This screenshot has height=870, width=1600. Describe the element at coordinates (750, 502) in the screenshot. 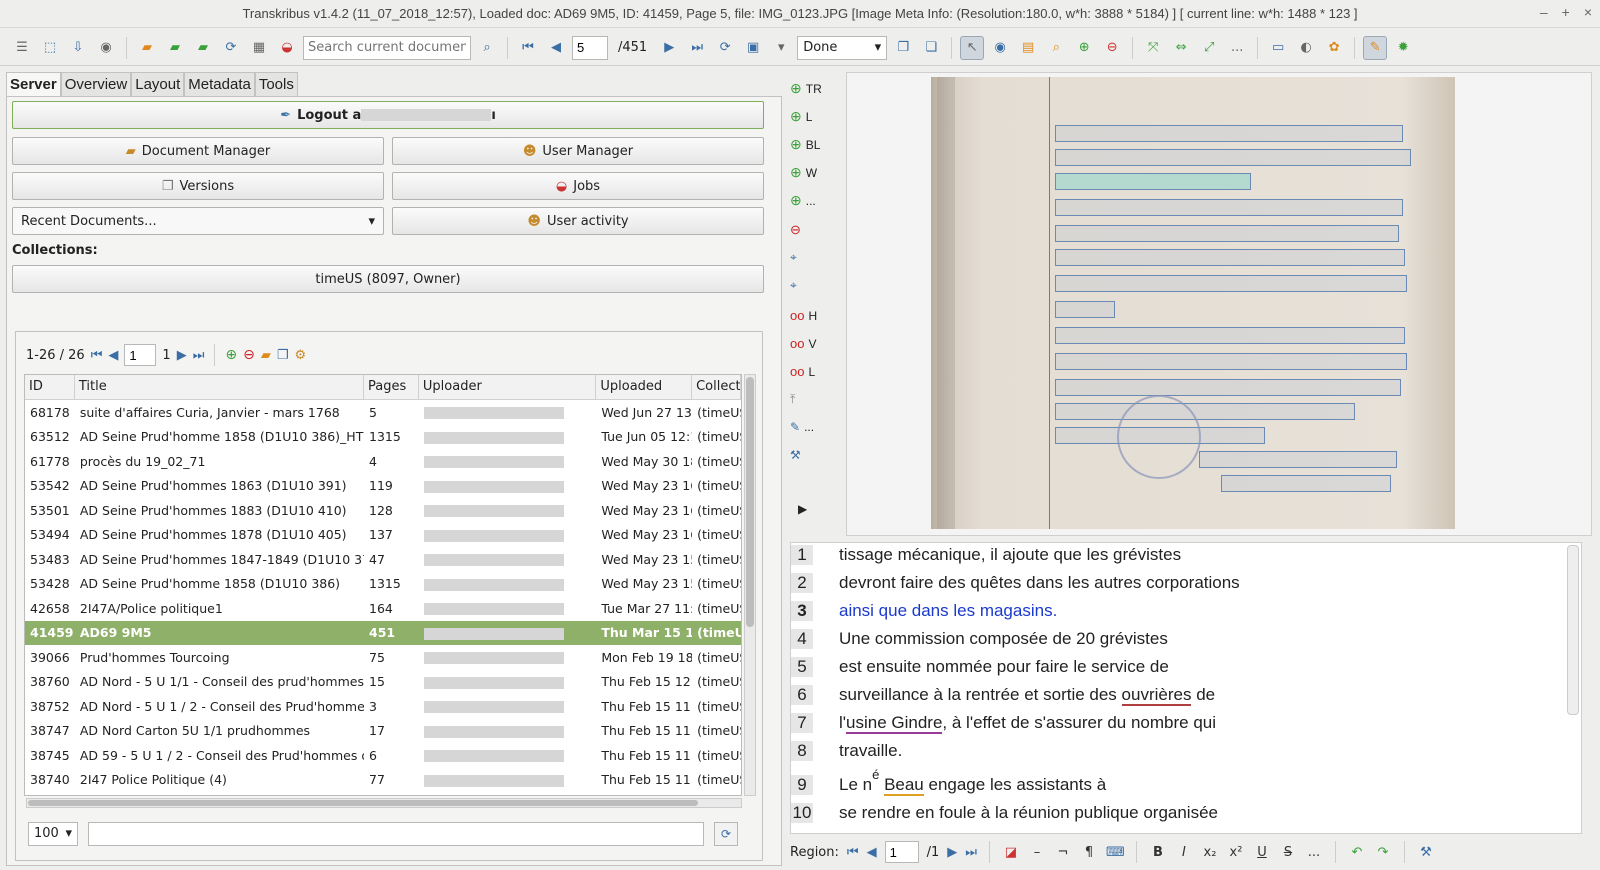

I see `scroll-thumb` at that location.